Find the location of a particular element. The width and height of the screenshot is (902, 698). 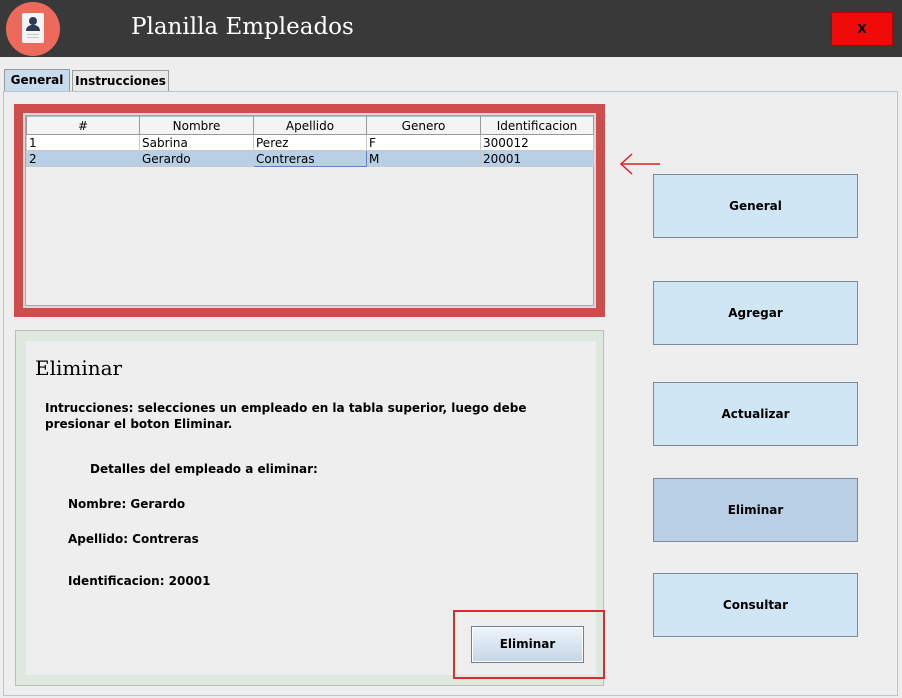

table-cell: 300012 is located at coordinates (537, 142).